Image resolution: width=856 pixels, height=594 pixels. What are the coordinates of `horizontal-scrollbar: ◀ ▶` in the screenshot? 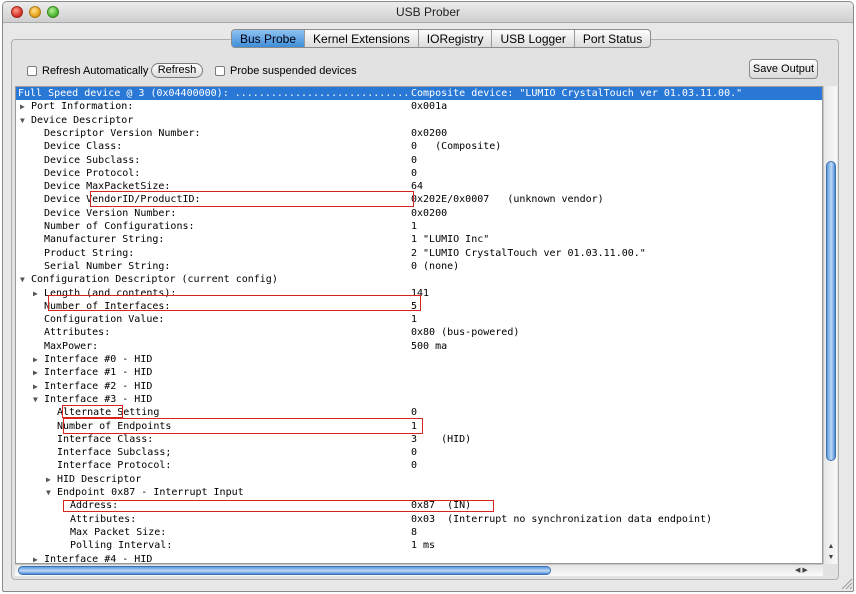 It's located at (419, 570).